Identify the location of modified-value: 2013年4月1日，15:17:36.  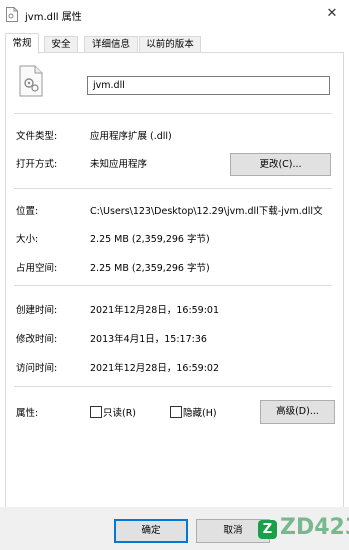
(148, 339).